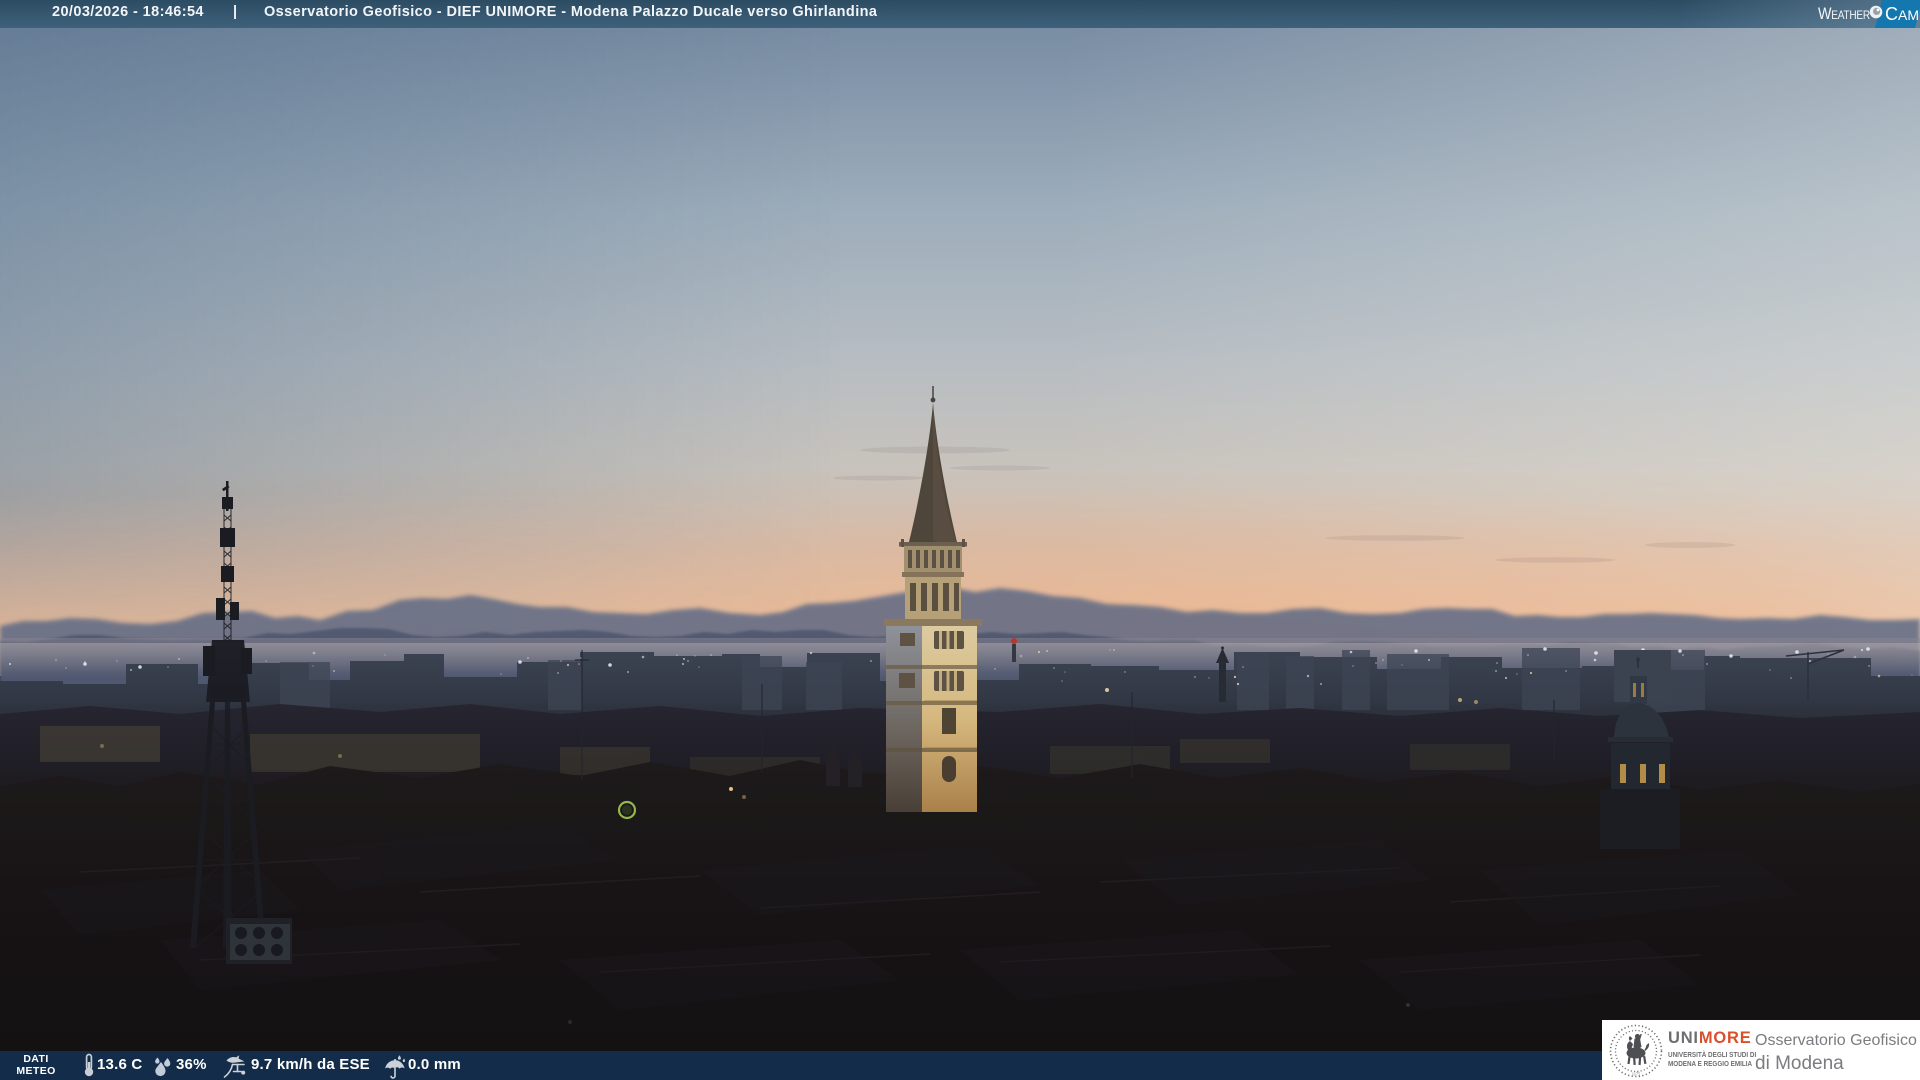 This screenshot has width=1920, height=1080. Describe the element at coordinates (1636, 1074) in the screenshot. I see `svg-text: 1175` at that location.